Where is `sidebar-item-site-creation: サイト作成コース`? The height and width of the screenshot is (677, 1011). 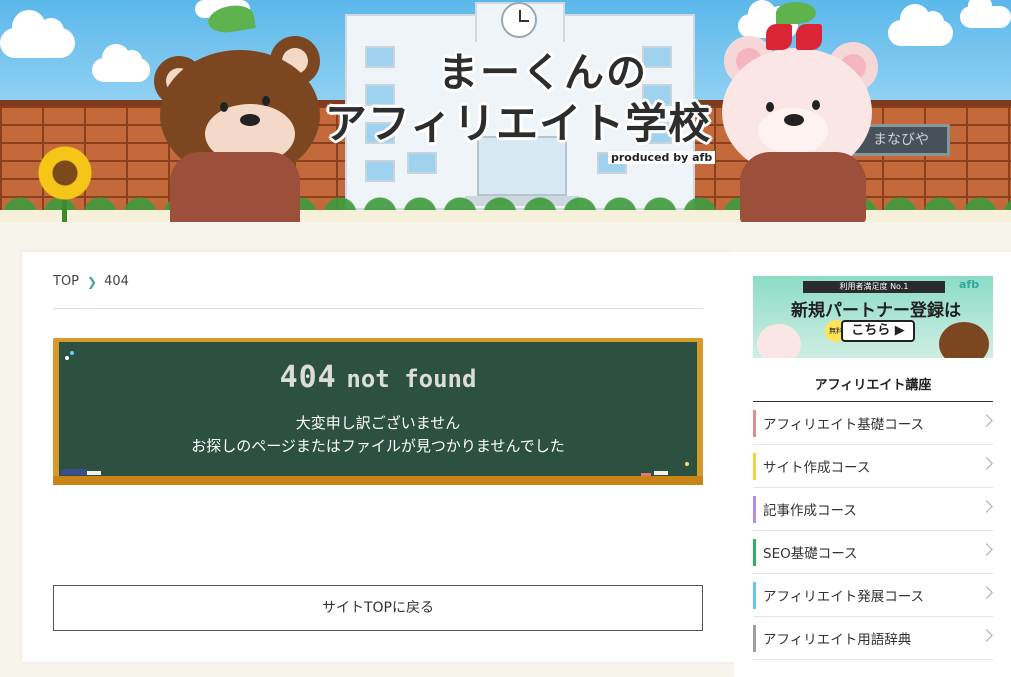 sidebar-item-site-creation: サイト作成コース is located at coordinates (873, 466).